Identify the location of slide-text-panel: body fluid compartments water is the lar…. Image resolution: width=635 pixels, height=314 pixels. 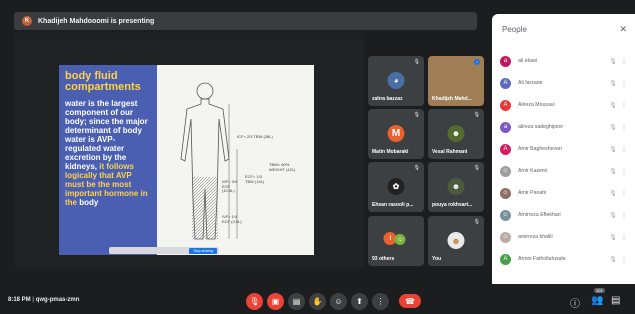
(108, 160).